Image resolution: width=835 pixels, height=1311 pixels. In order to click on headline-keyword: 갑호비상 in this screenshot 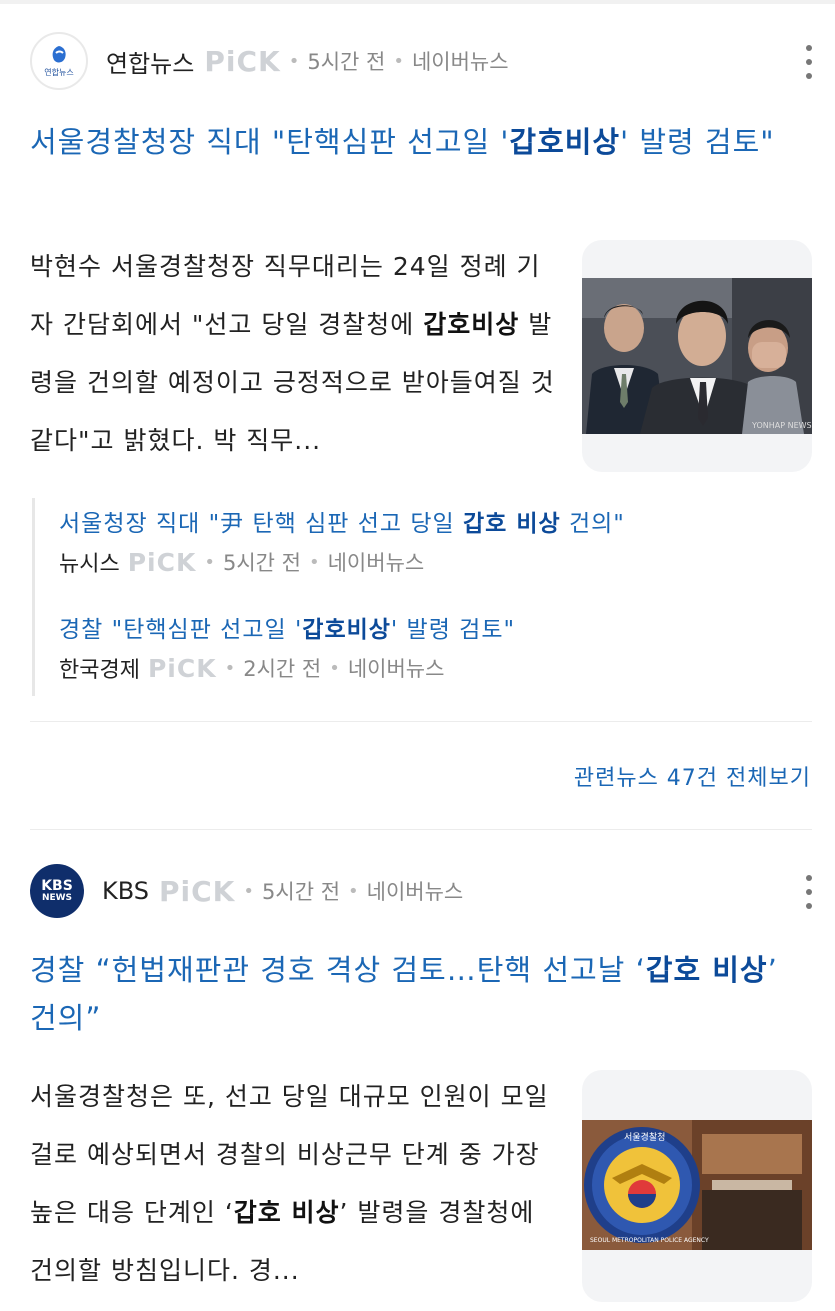, I will do `click(565, 142)`.